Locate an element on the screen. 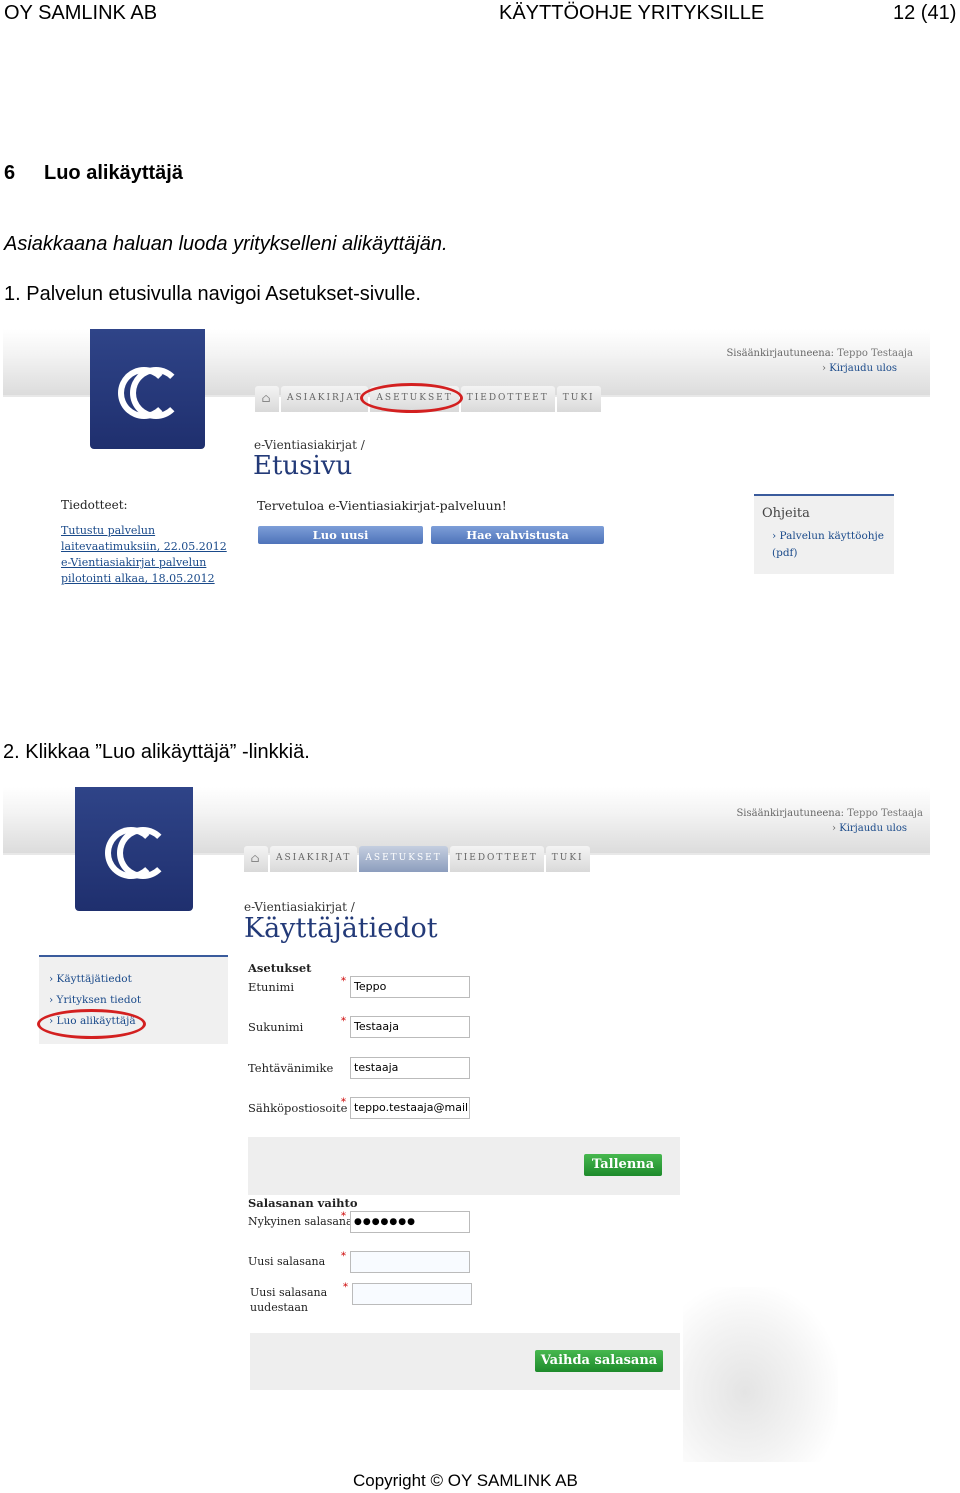 The image size is (960, 1493). main-nav: ⌂ ASIAKIRJAT ASETUKSET TIEDOTTEET TUKI is located at coordinates (418, 859).